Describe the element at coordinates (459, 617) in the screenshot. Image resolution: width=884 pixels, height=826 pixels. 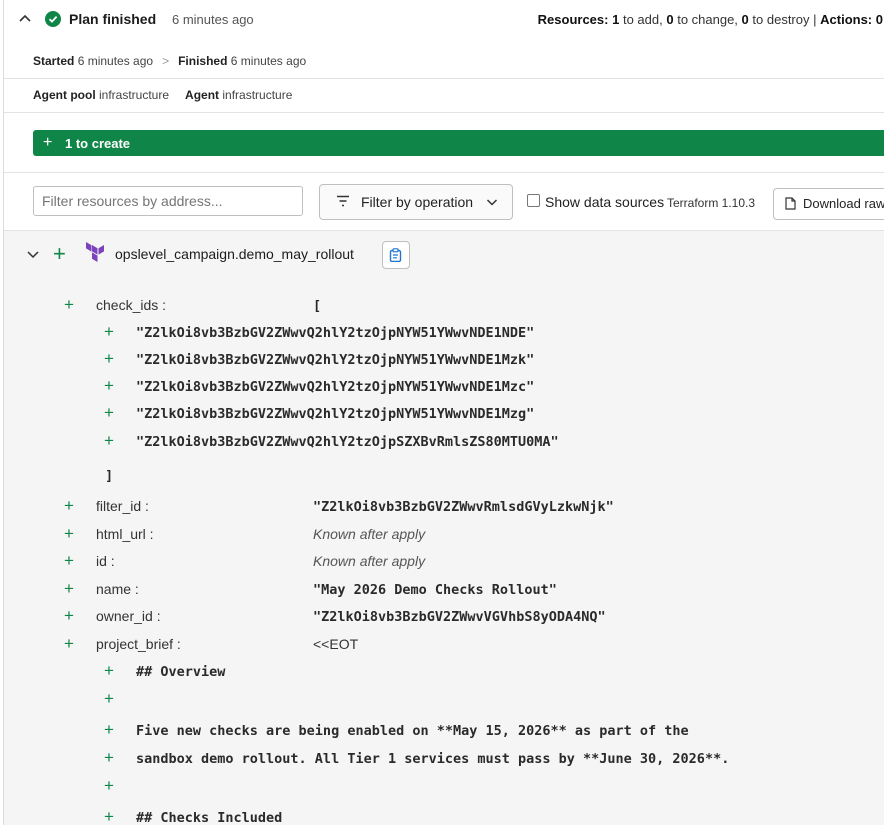
I see `attribute-value-owner-id: "Z2lkOi8vb3BzbGV2ZWwvVGVhbS8yODA4NQ"` at that location.